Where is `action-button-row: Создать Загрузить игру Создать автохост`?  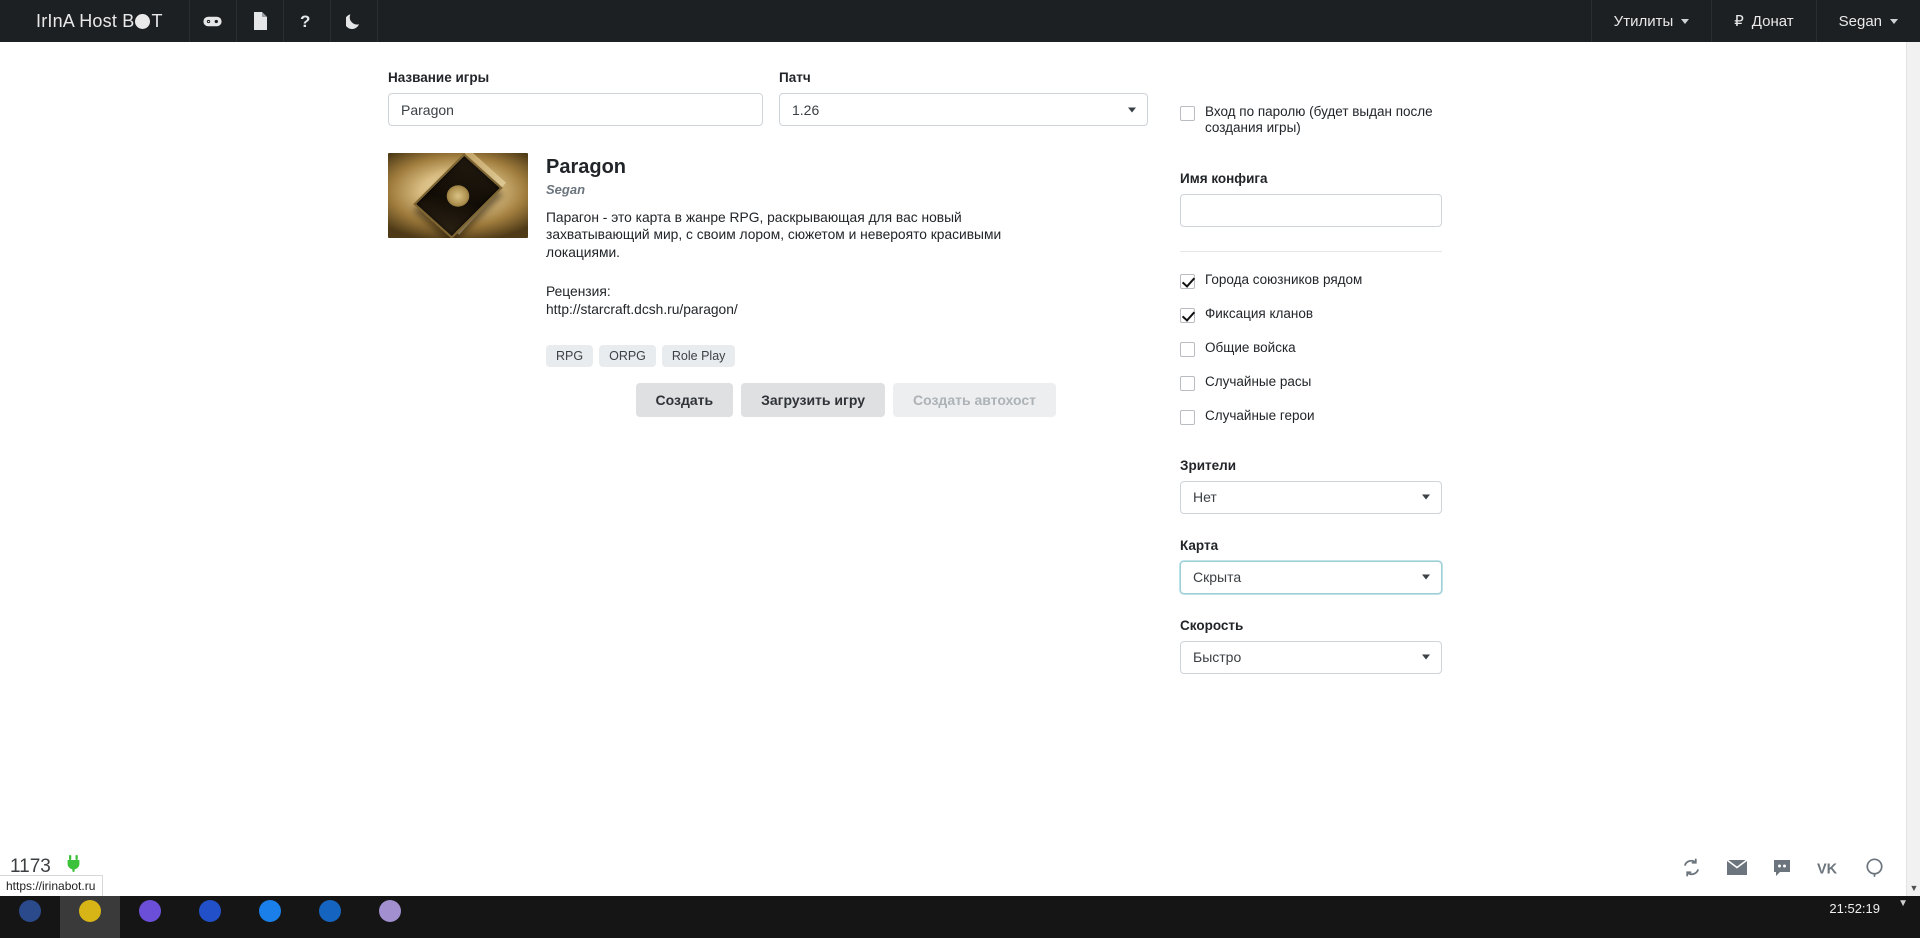 action-button-row: Создать Загрузить игру Создать автохост is located at coordinates (722, 400).